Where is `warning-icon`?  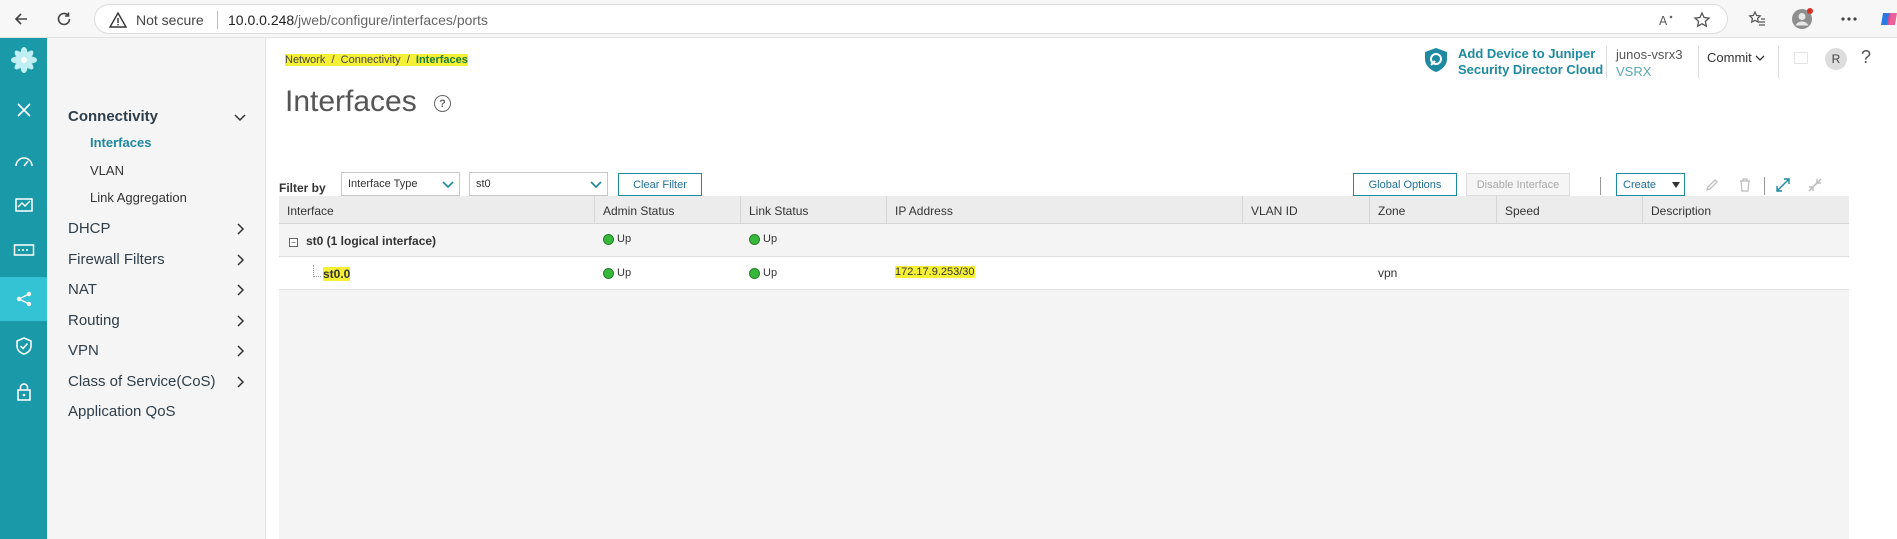
warning-icon is located at coordinates (118, 19).